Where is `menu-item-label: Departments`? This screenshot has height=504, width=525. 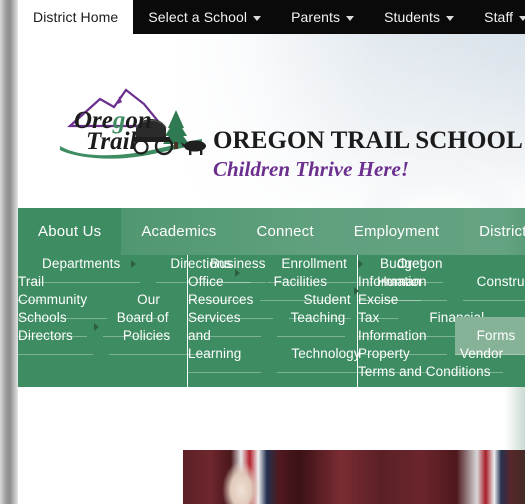
menu-item-label: Departments is located at coordinates (81, 263).